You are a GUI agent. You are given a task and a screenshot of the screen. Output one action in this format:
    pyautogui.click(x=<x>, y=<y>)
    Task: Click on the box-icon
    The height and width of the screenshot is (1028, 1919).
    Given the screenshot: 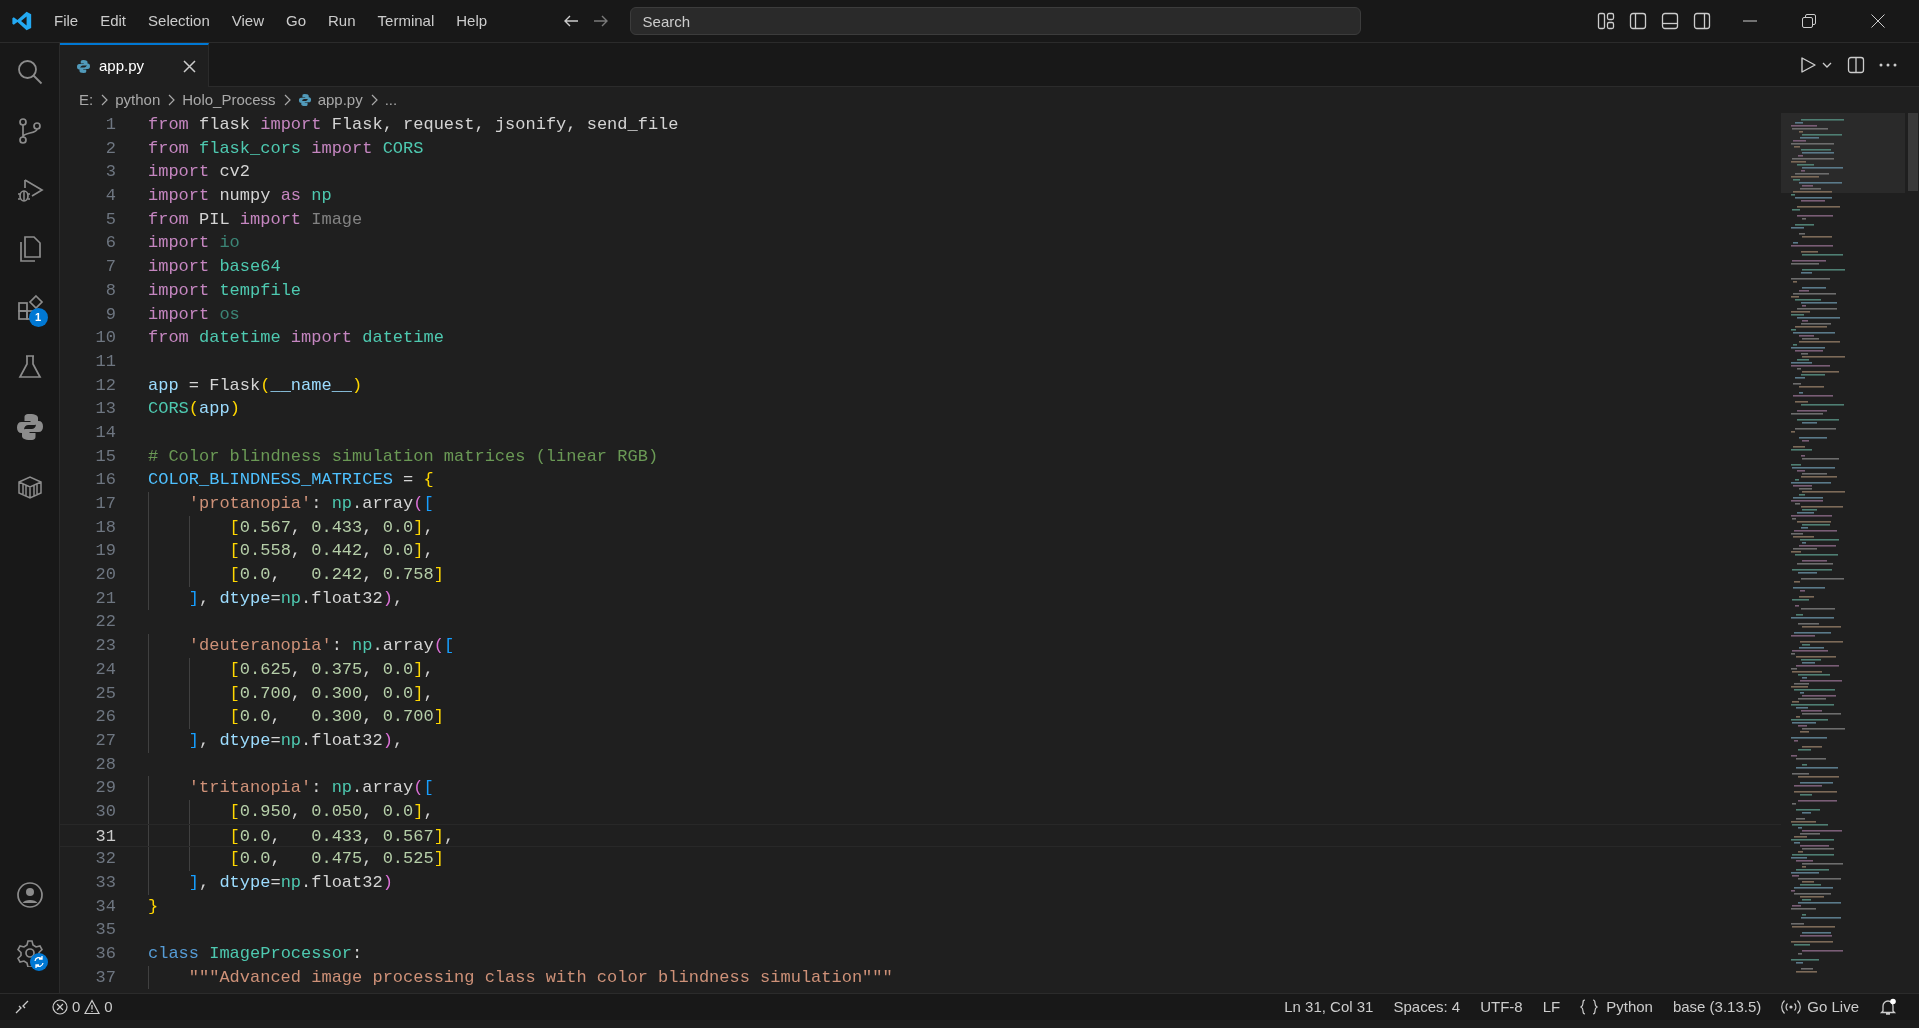 What is the action you would take?
    pyautogui.click(x=29, y=487)
    